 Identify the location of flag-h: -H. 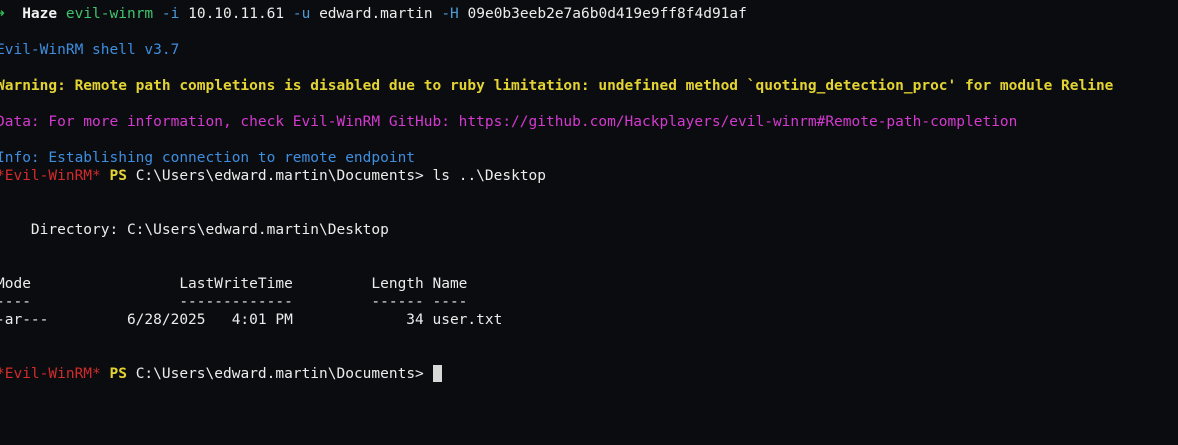
(450, 14).